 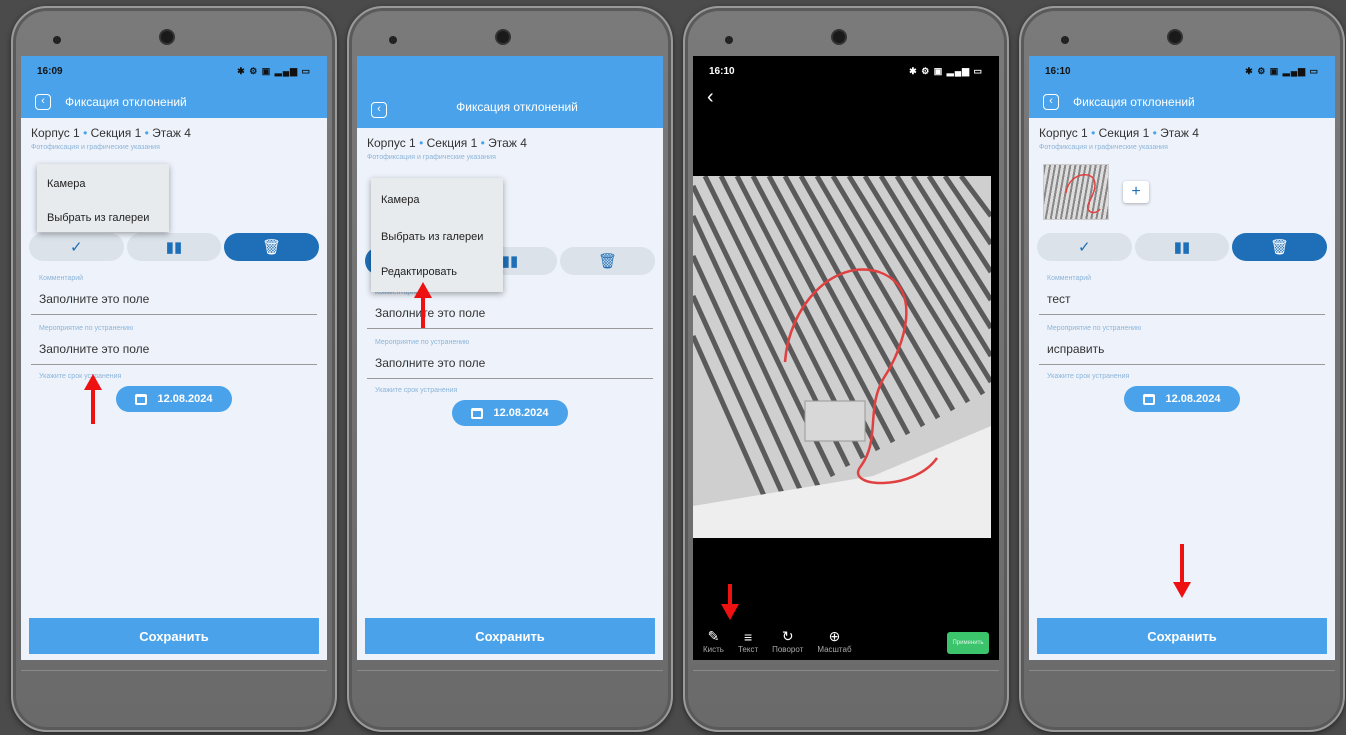 I want to click on tool-zoom: ⊕ Масштаб, so click(x=834, y=641).